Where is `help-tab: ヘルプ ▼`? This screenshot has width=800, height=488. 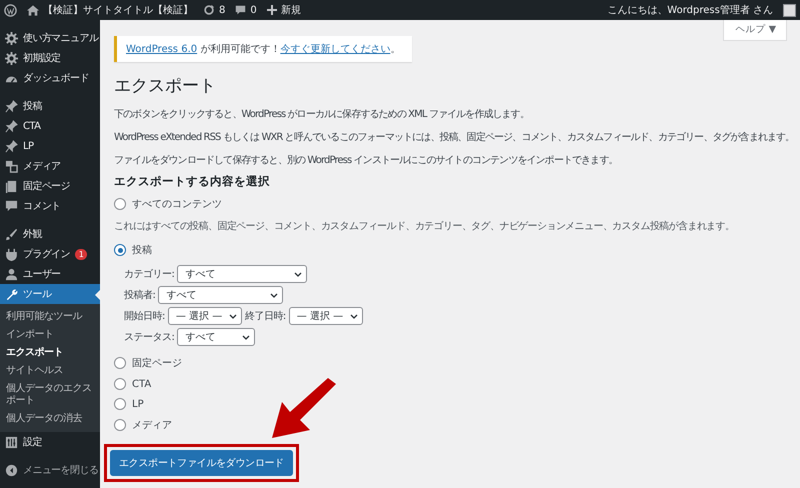
help-tab: ヘルプ ▼ is located at coordinates (754, 30).